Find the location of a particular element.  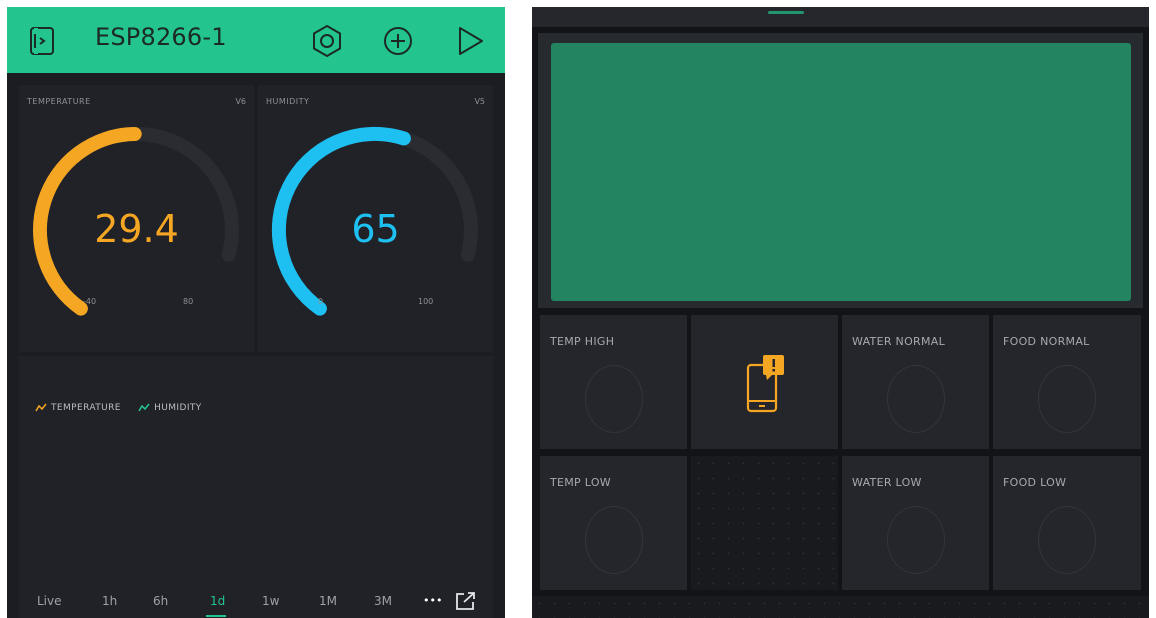

more-icon: ••• is located at coordinates (432, 600).